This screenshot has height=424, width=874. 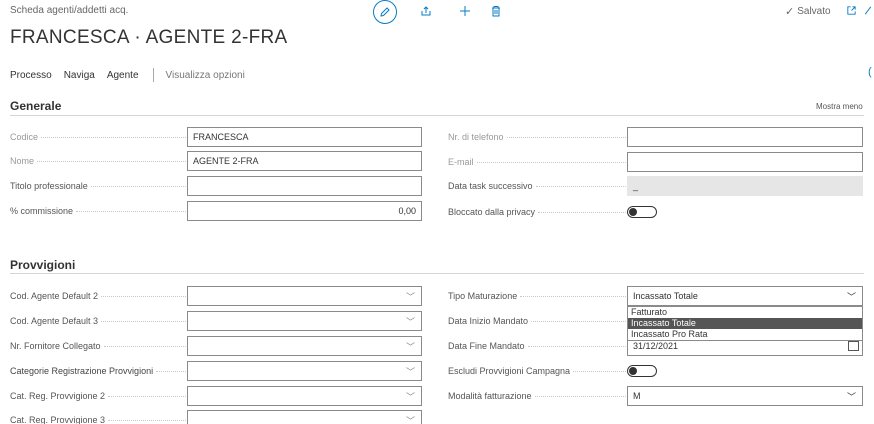 I want to click on nome-input: AGENTE 2-FRA, so click(x=304, y=161).